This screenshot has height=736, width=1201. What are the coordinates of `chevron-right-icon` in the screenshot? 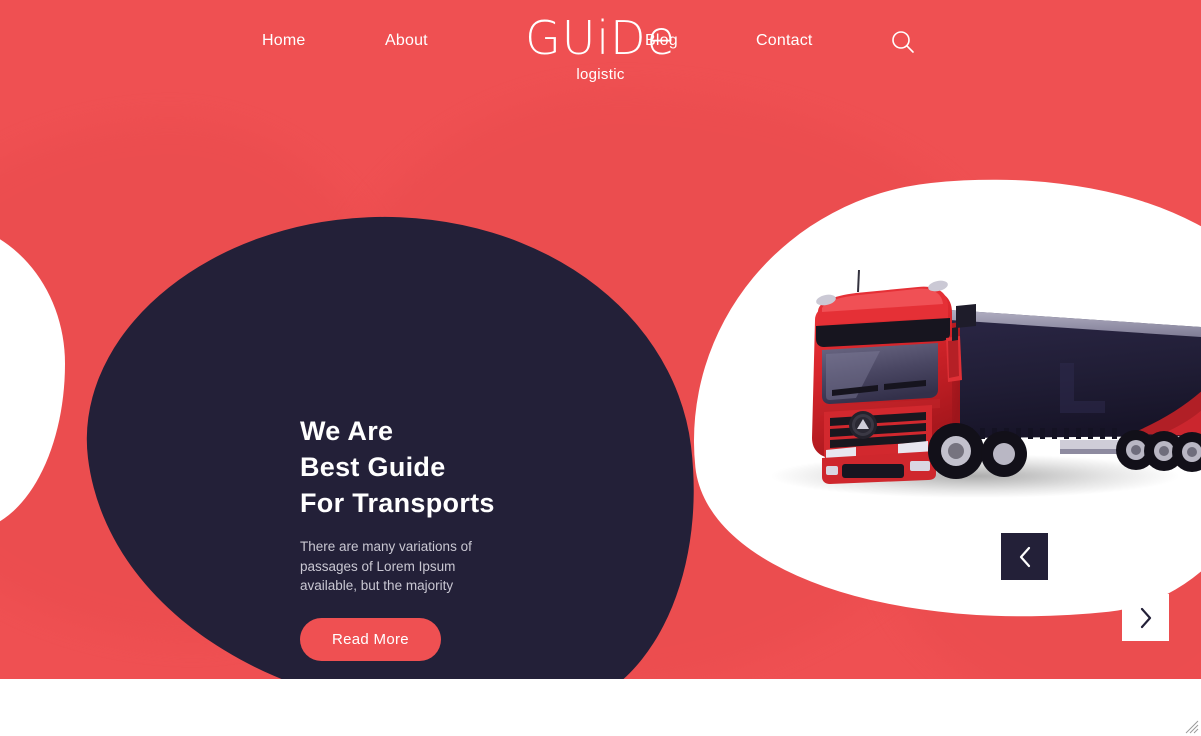 It's located at (1145, 617).